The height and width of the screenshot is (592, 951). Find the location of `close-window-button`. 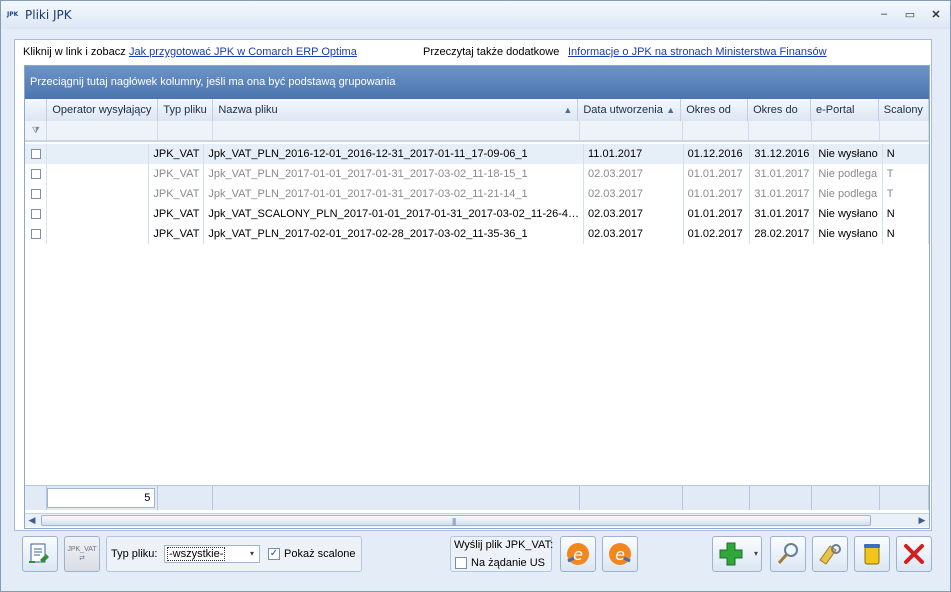

close-window-button is located at coordinates (914, 554).